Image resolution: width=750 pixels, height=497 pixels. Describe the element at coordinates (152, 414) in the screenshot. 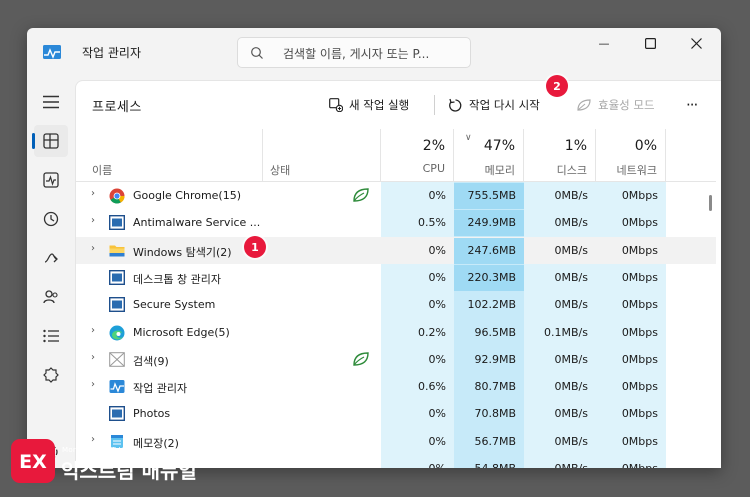

I see `process-name: Photos` at that location.